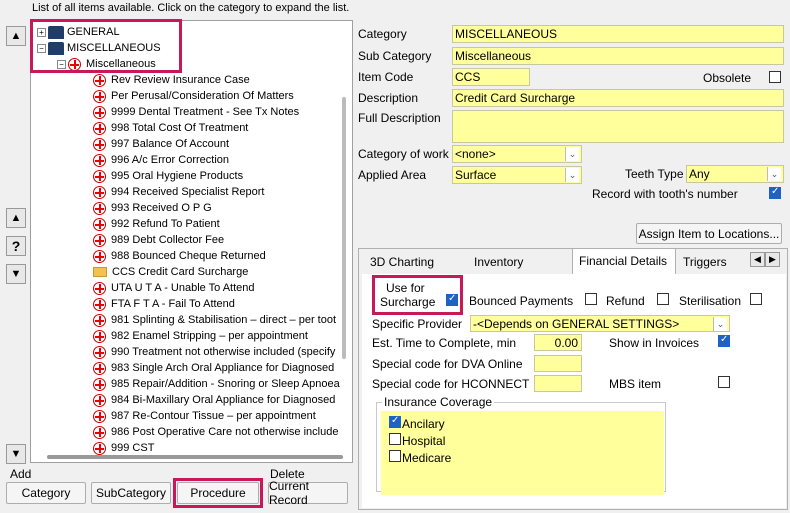 The width and height of the screenshot is (790, 513). I want to click on tree-item: 993 Received O P G, so click(152, 208).